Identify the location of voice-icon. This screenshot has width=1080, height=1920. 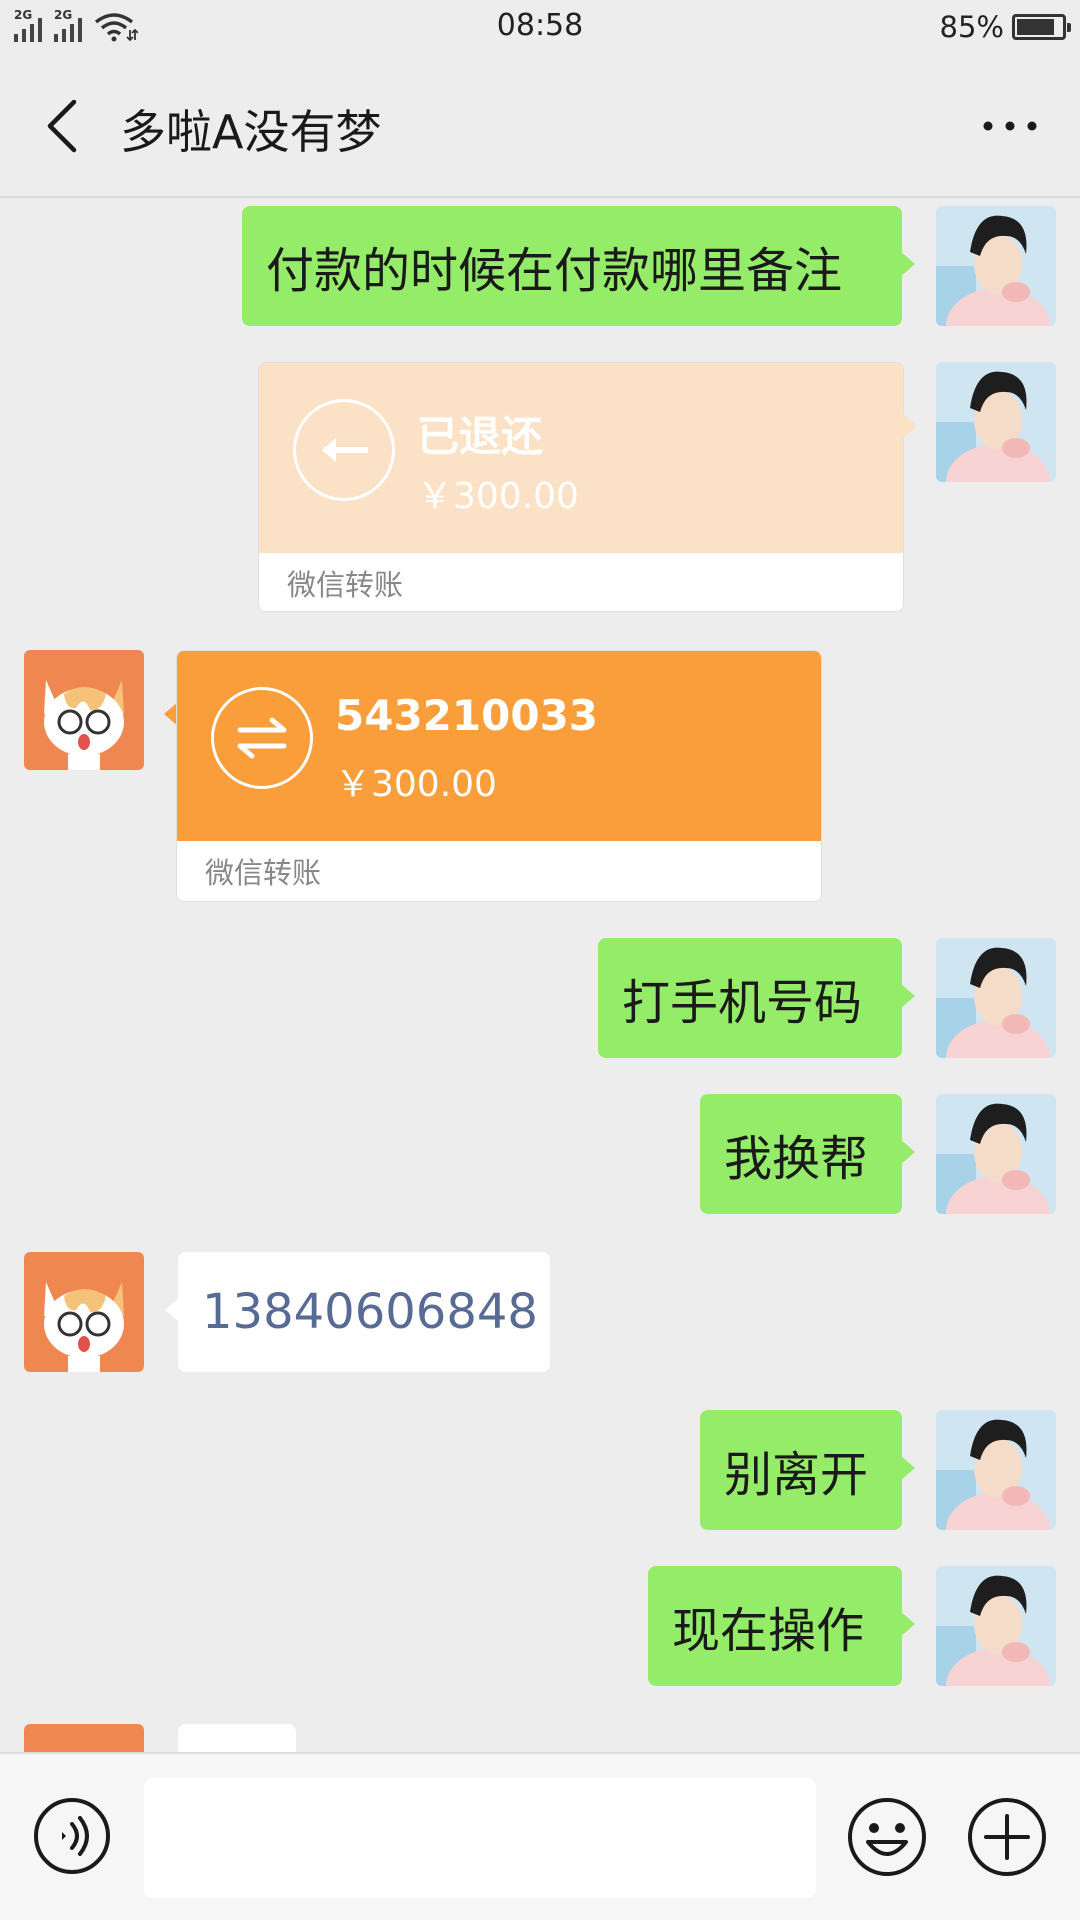
(72, 1836).